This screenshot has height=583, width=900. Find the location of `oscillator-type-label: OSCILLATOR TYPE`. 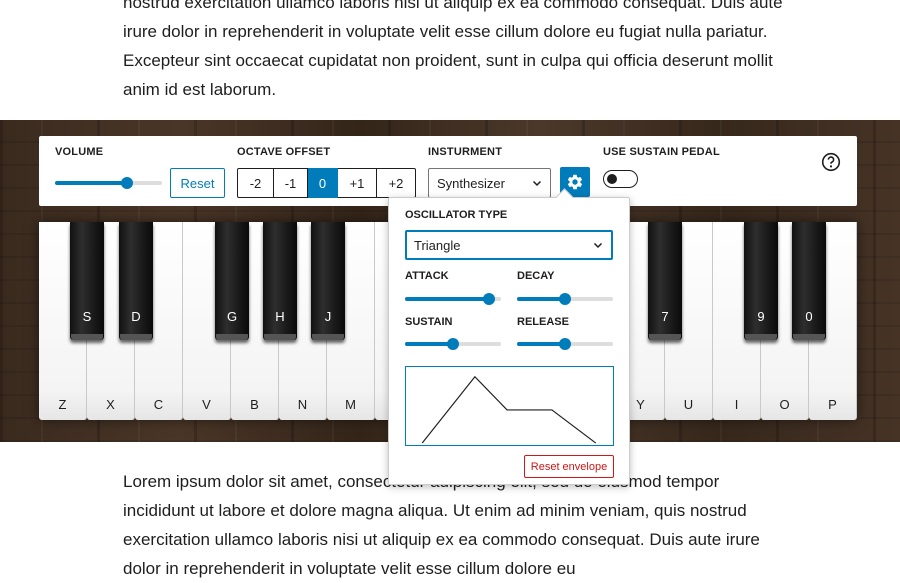

oscillator-type-label: OSCILLATOR TYPE is located at coordinates (456, 215).